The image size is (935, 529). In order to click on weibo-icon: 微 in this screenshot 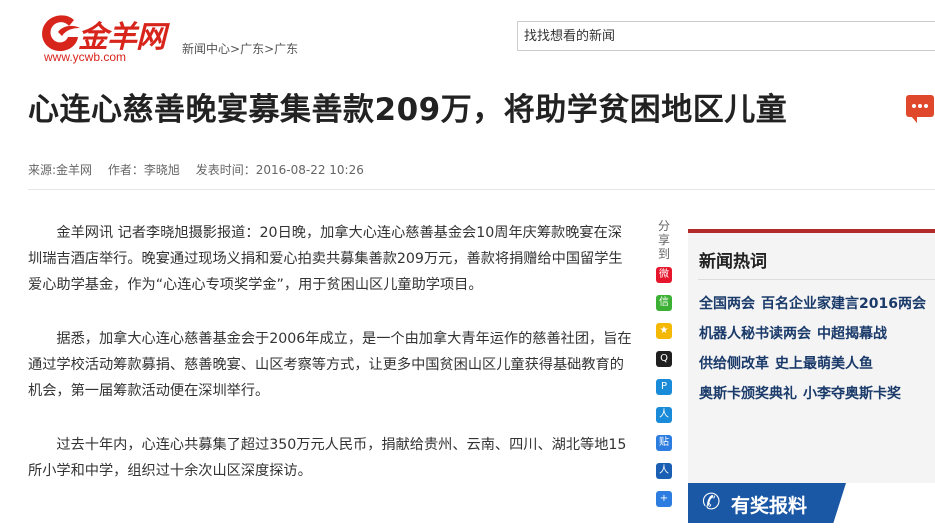, I will do `click(664, 275)`.